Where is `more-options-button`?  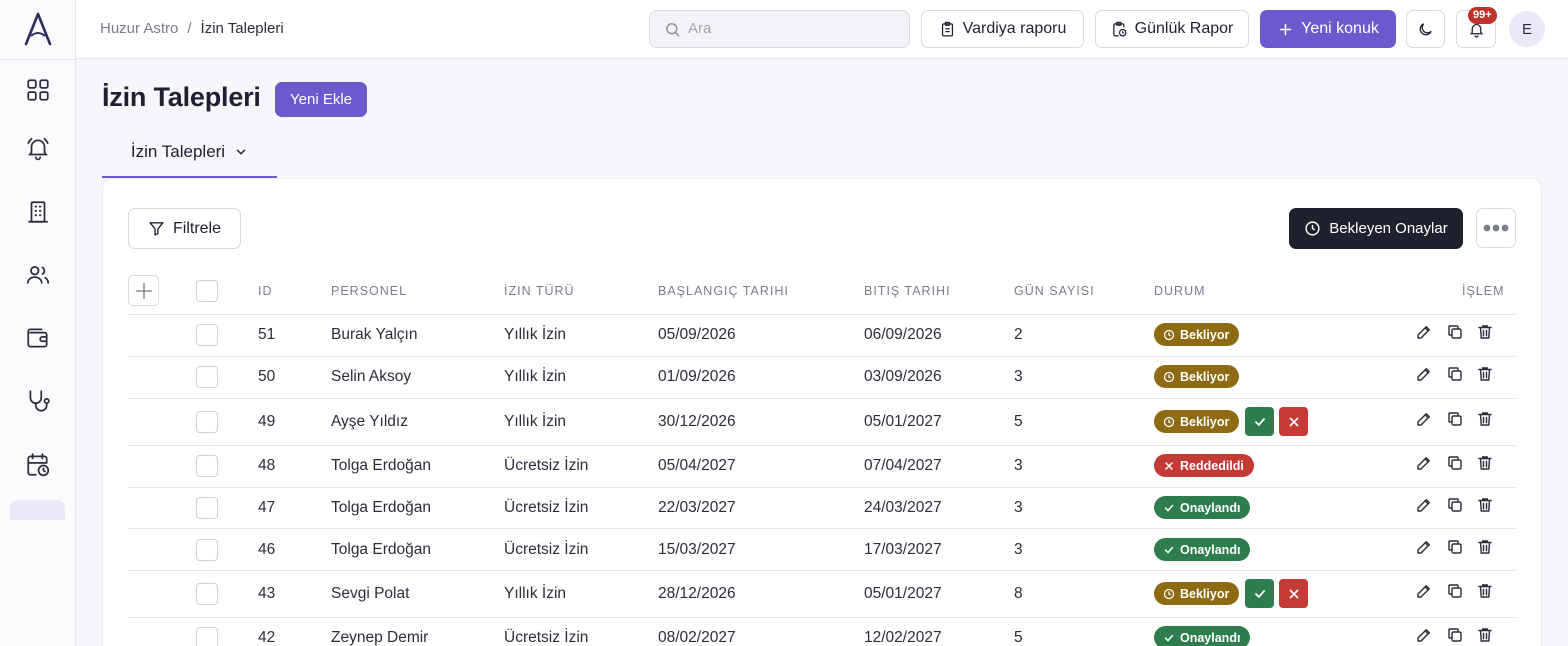 more-options-button is located at coordinates (1496, 228).